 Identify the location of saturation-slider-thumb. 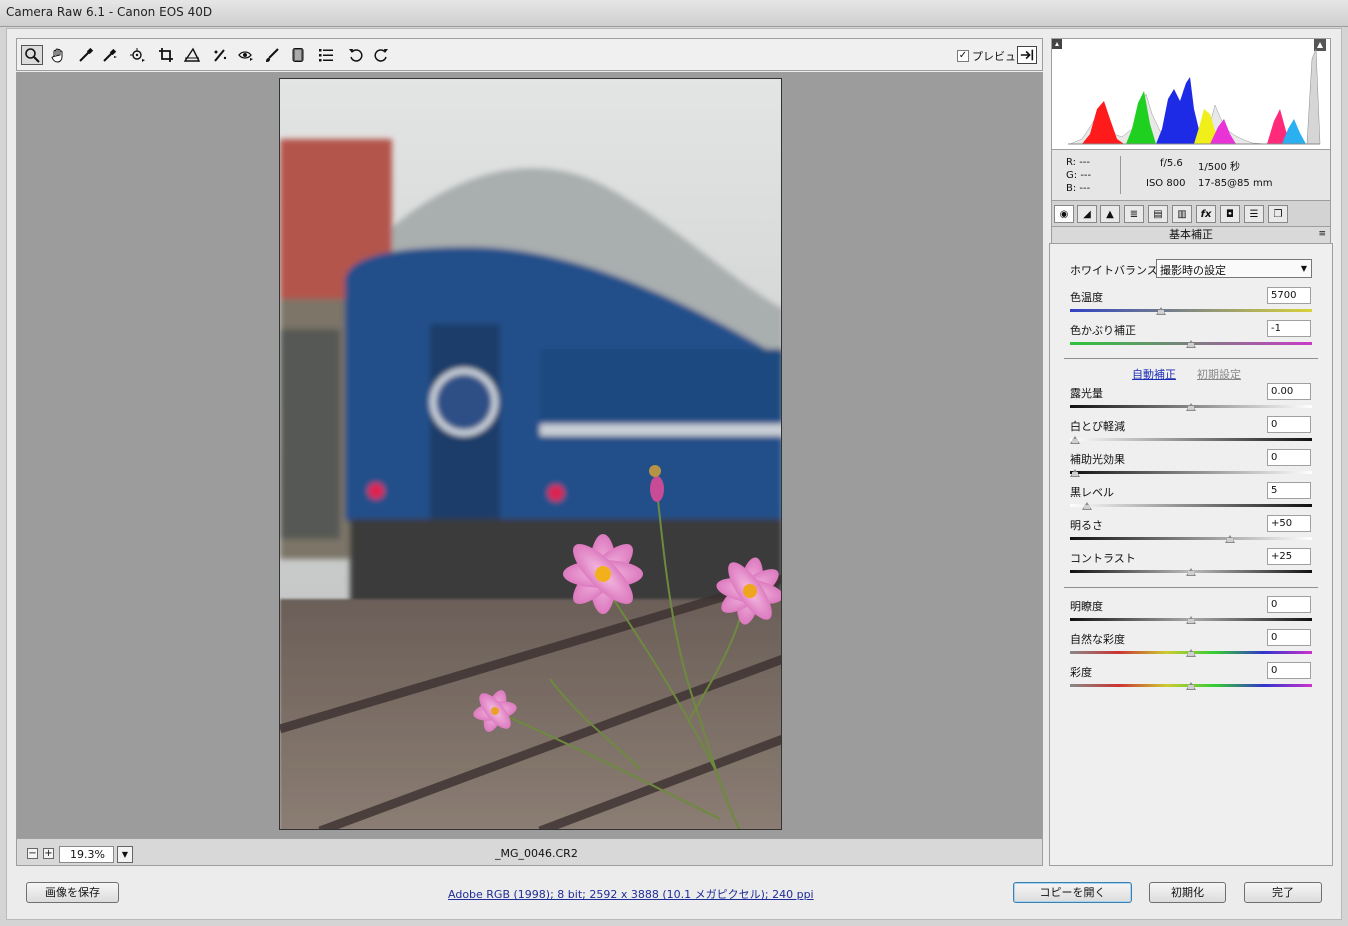
(1191, 686).